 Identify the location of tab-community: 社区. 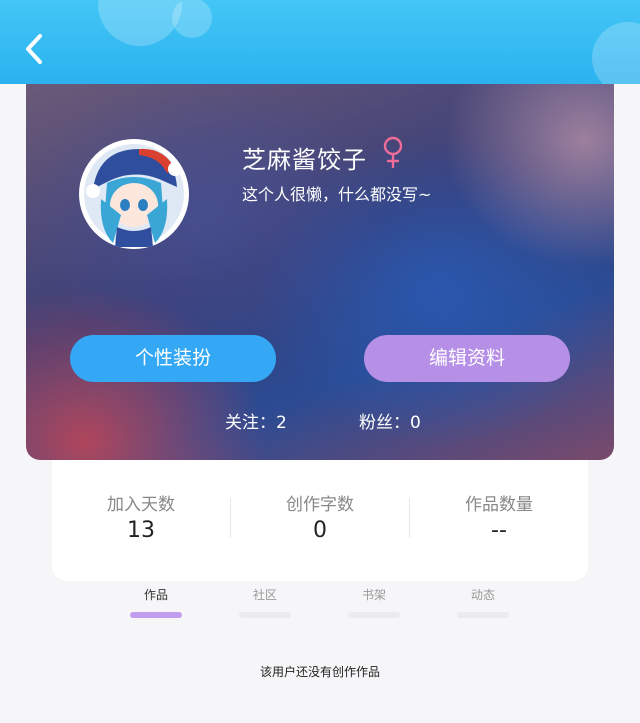
(265, 602).